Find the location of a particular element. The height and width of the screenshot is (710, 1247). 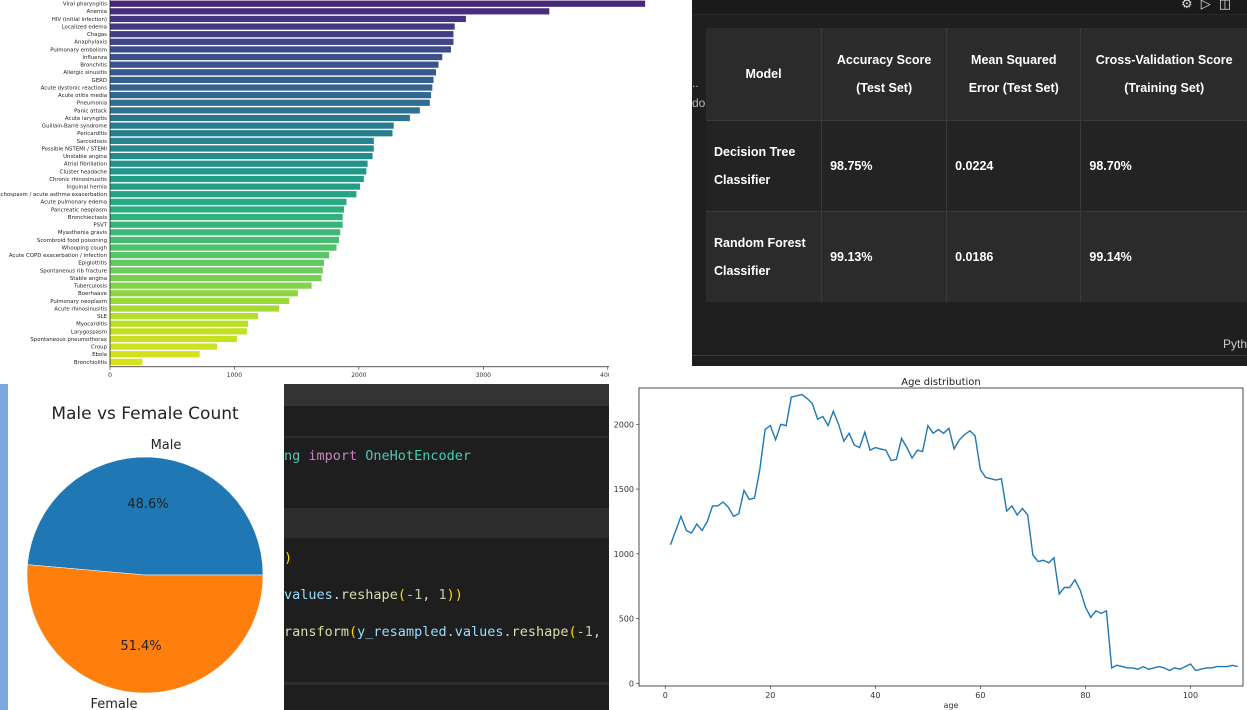

bar-label: Pulmonary neoplasm is located at coordinates (78, 302).